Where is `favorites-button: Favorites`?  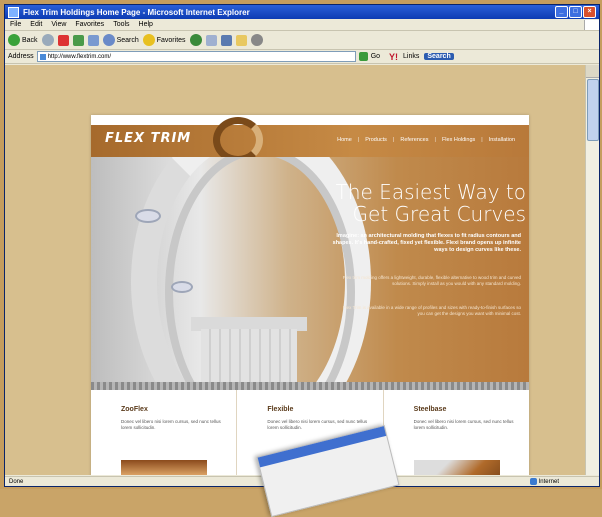
favorites-button: Favorites is located at coordinates (164, 40).